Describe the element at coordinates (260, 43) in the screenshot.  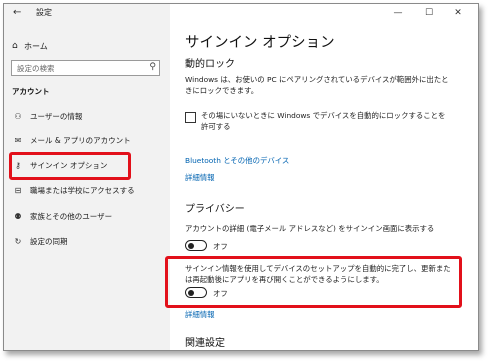
I see `page-title: サインイン オプション` at that location.